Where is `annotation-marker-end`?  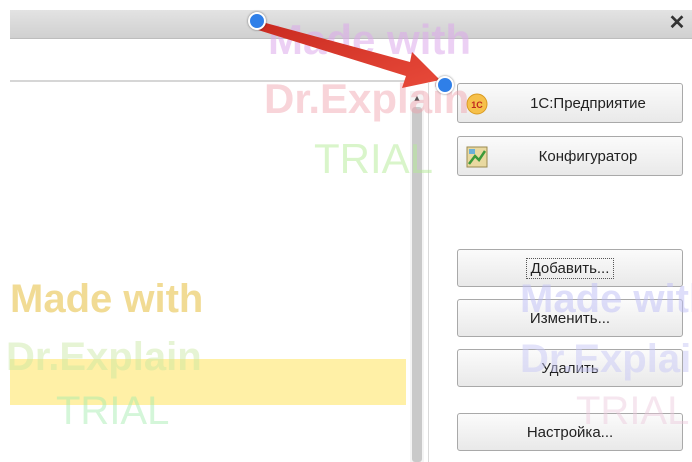 annotation-marker-end is located at coordinates (445, 85).